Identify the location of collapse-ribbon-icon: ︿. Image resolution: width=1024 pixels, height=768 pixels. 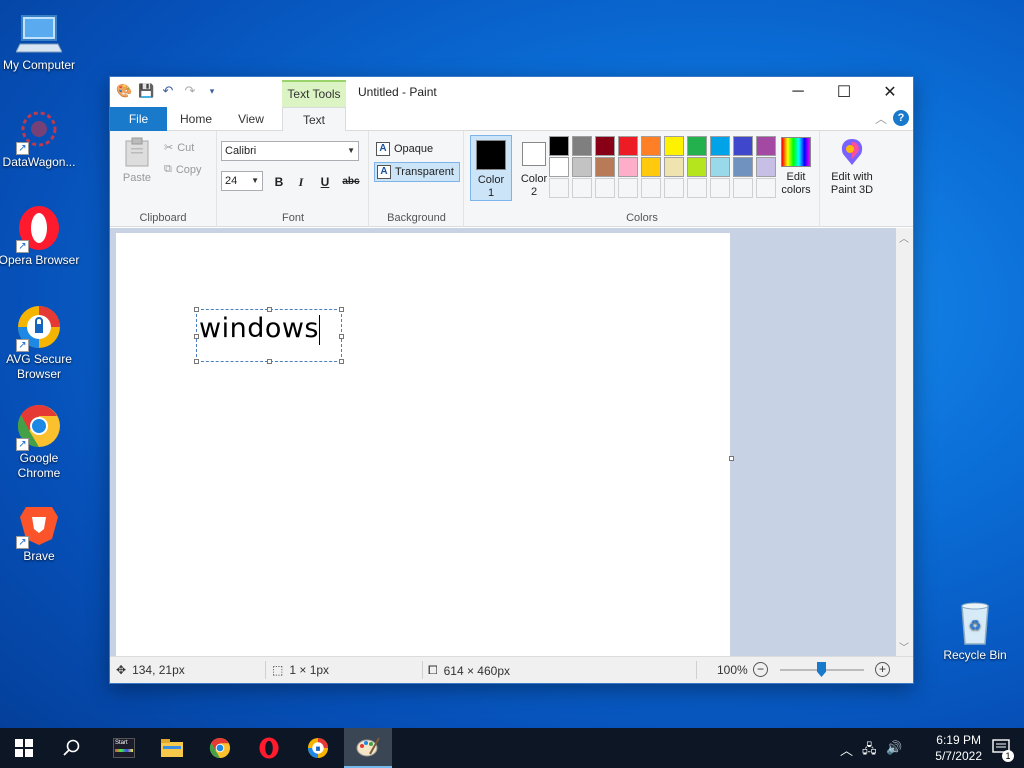
(881, 118).